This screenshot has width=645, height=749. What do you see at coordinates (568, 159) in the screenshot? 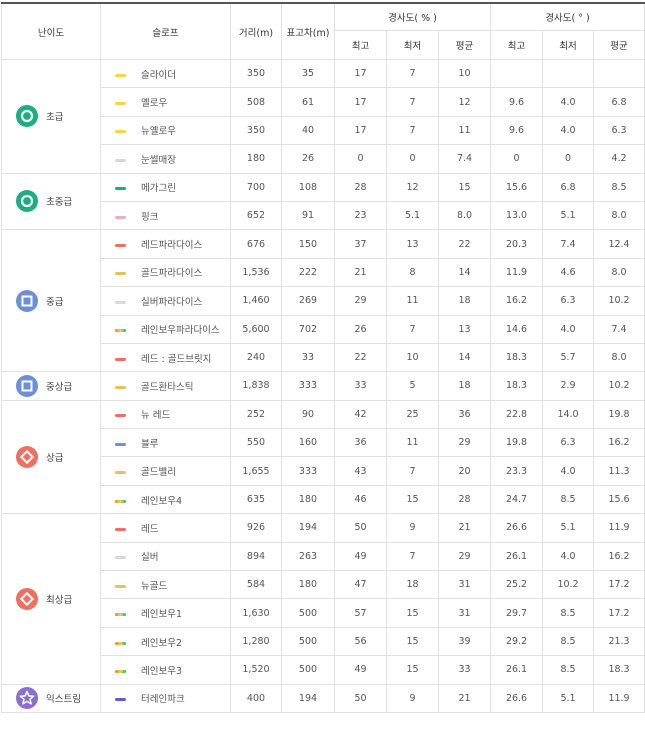
I see `grade-degree-min-cell: 0` at bounding box center [568, 159].